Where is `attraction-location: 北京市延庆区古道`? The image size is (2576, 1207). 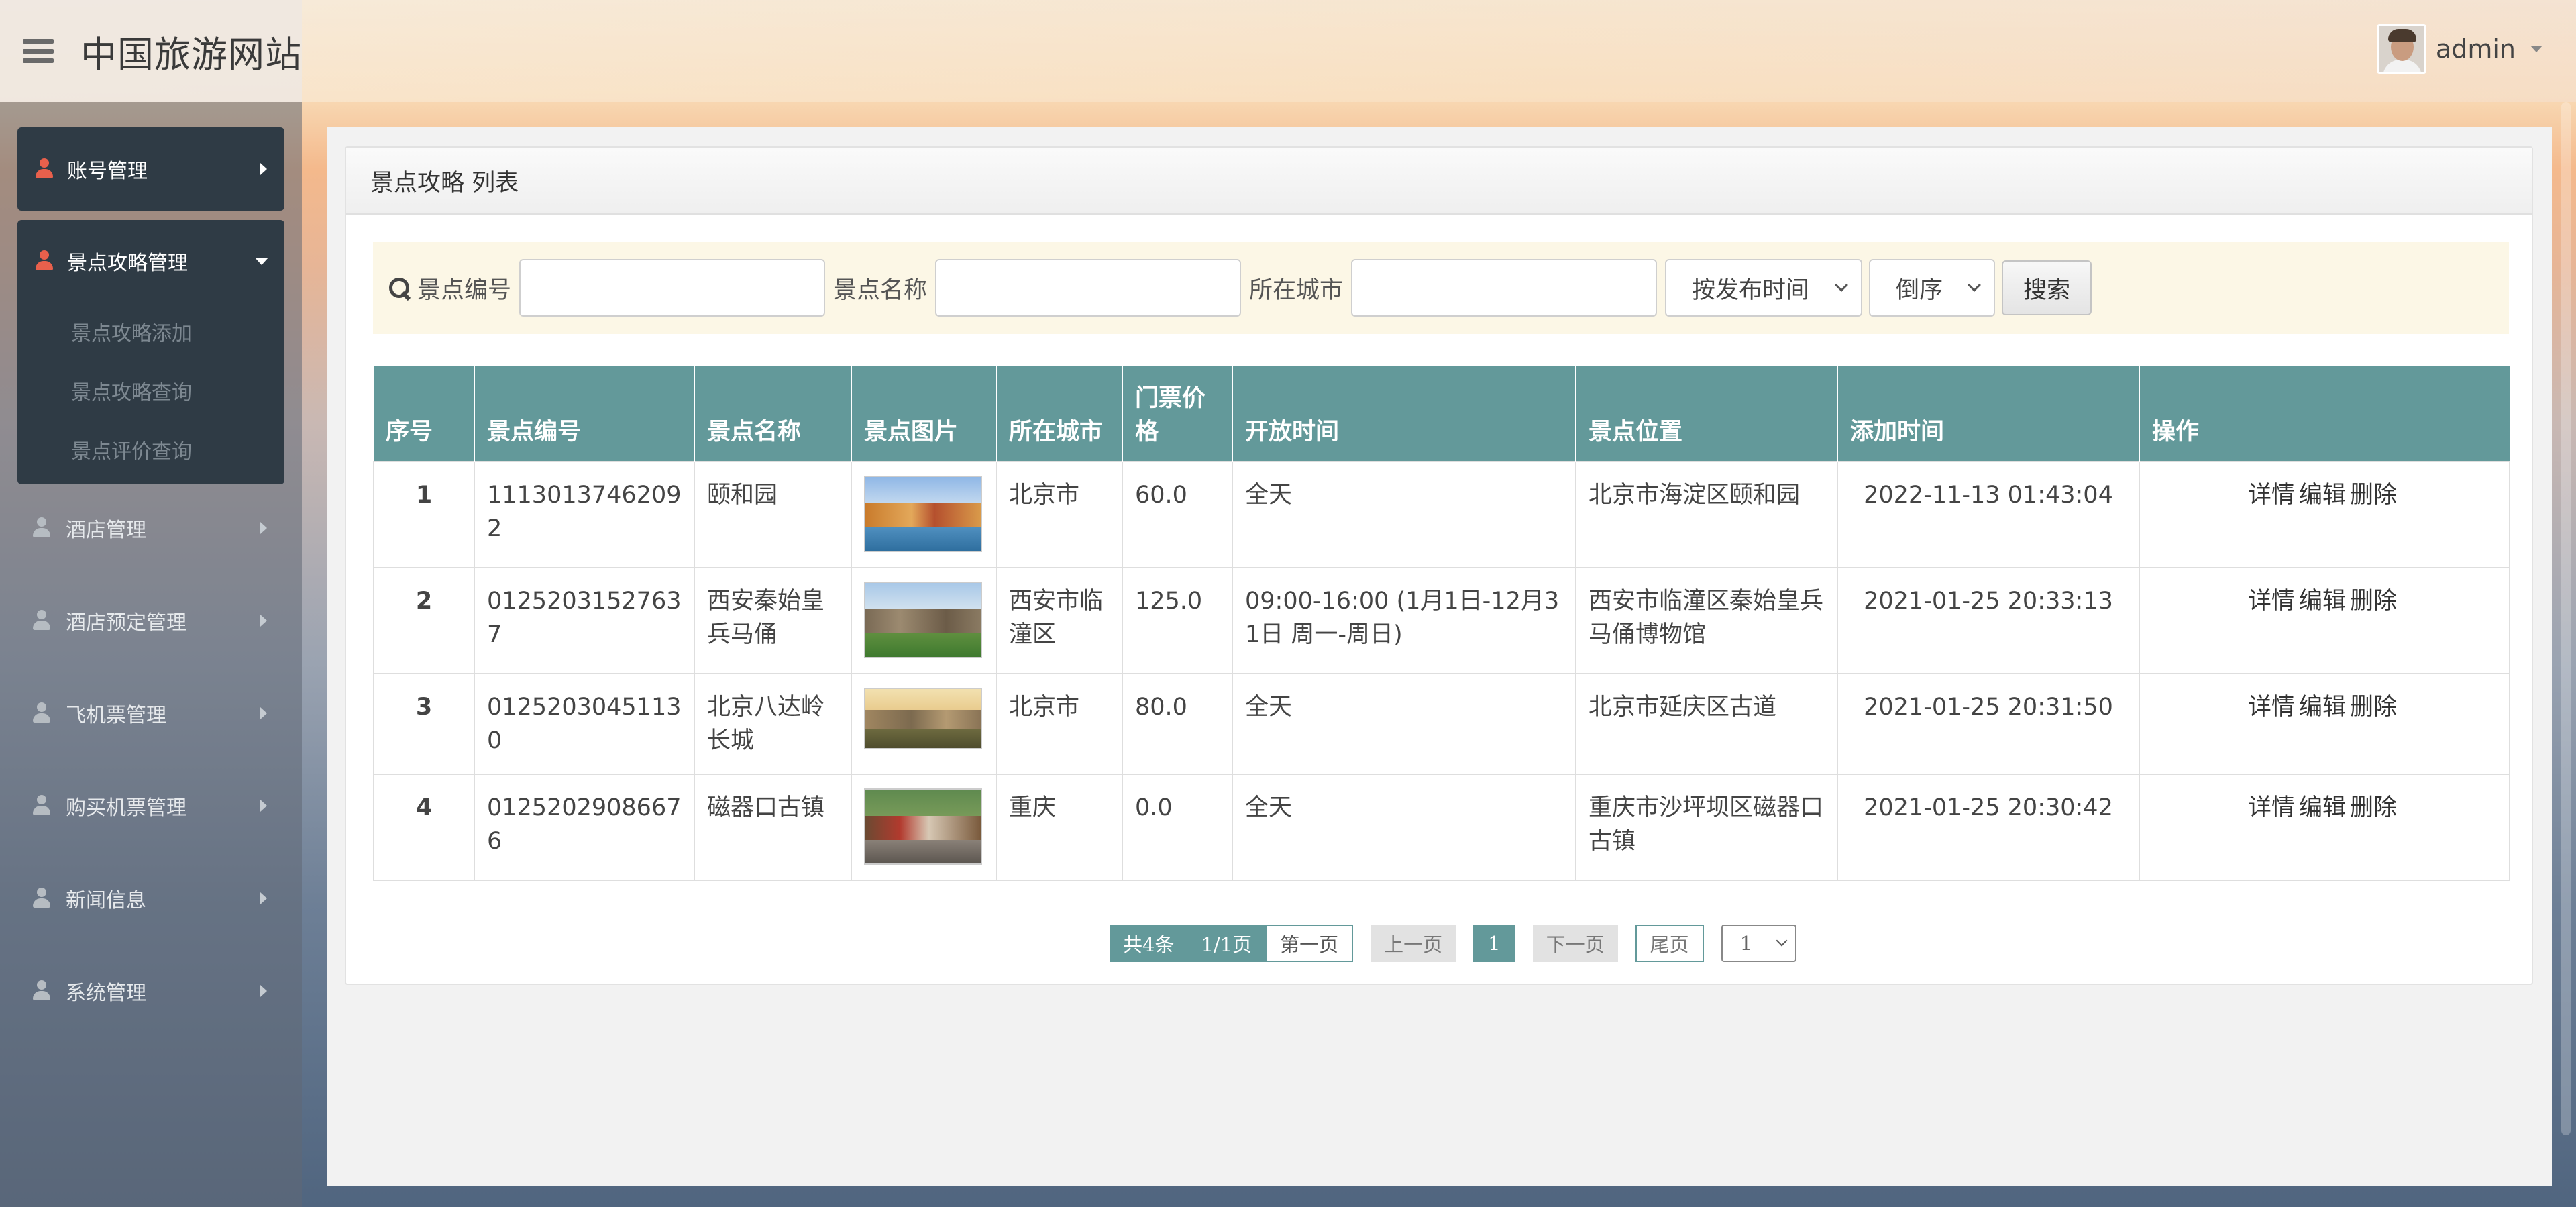 attraction-location: 北京市延庆区古道 is located at coordinates (1706, 724).